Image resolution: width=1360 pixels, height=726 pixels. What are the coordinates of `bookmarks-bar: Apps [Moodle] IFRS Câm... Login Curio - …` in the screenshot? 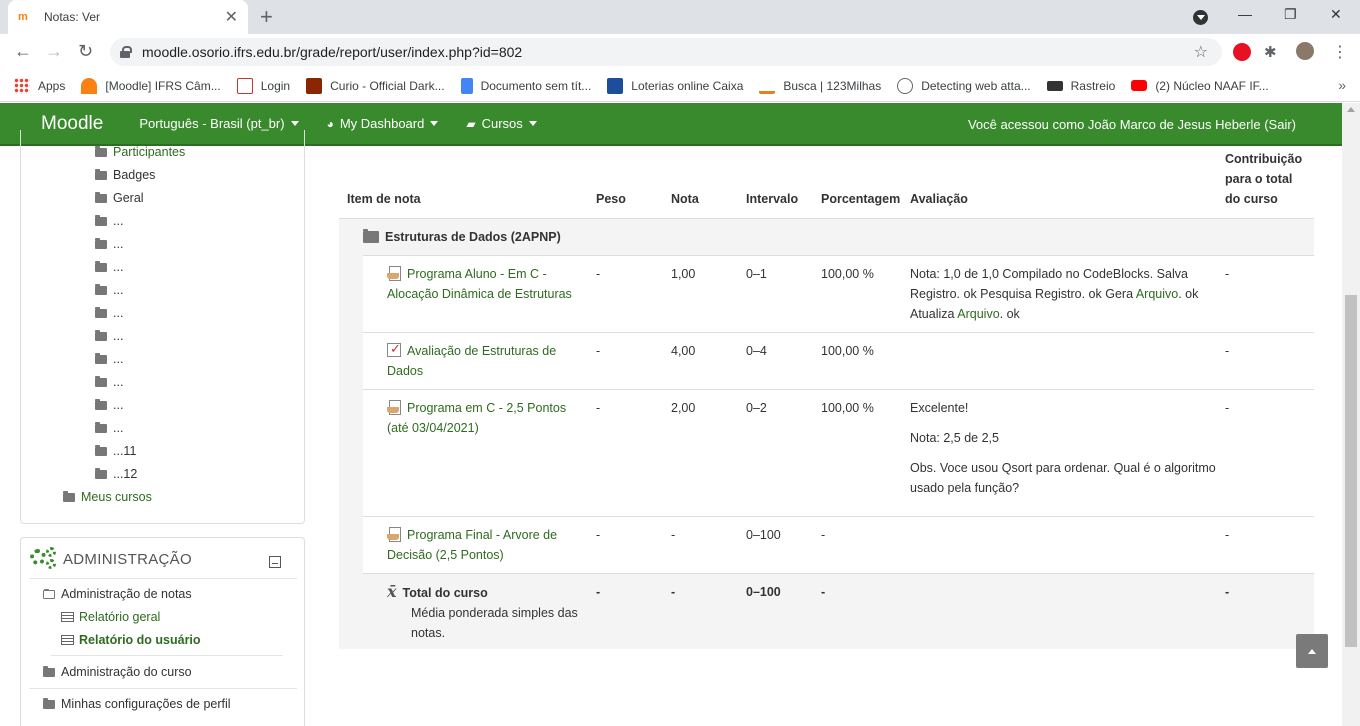 It's located at (680, 86).